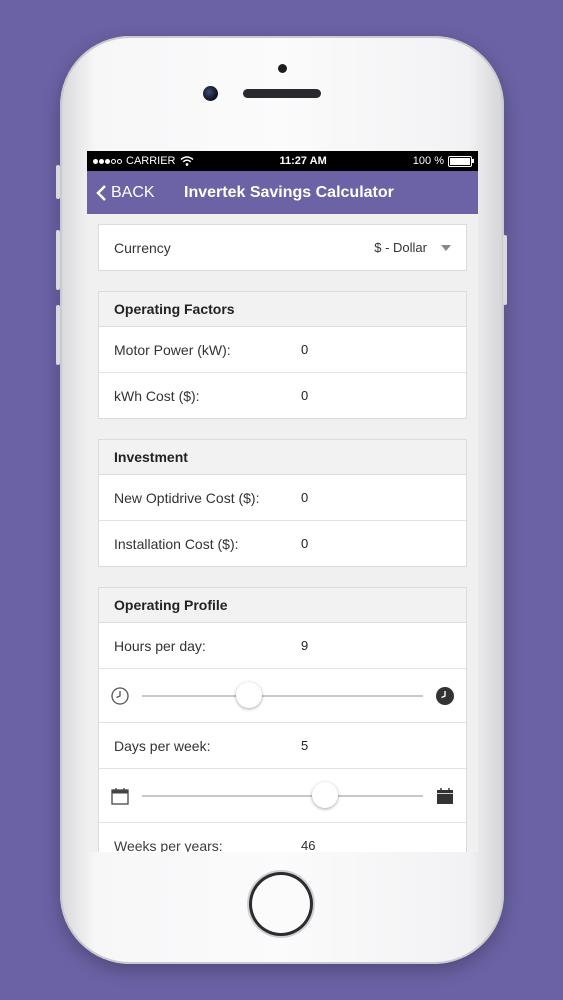 The height and width of the screenshot is (1000, 563). Describe the element at coordinates (460, 161) in the screenshot. I see `battery-icon` at that location.